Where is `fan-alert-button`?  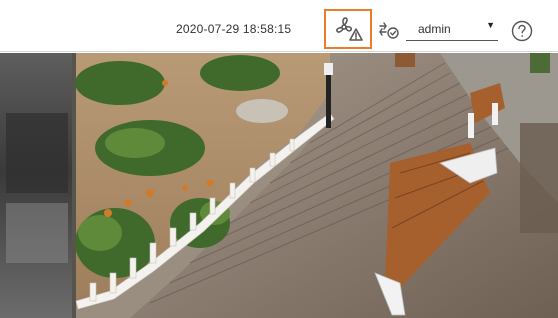 fan-alert-button is located at coordinates (348, 29).